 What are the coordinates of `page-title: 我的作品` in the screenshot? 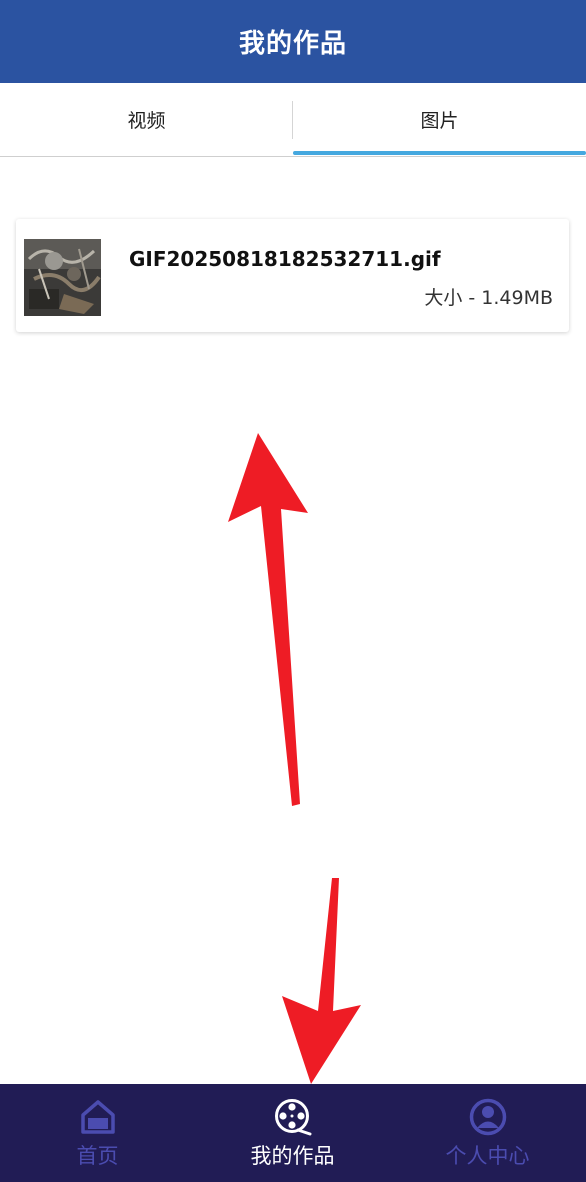 It's located at (292, 44).